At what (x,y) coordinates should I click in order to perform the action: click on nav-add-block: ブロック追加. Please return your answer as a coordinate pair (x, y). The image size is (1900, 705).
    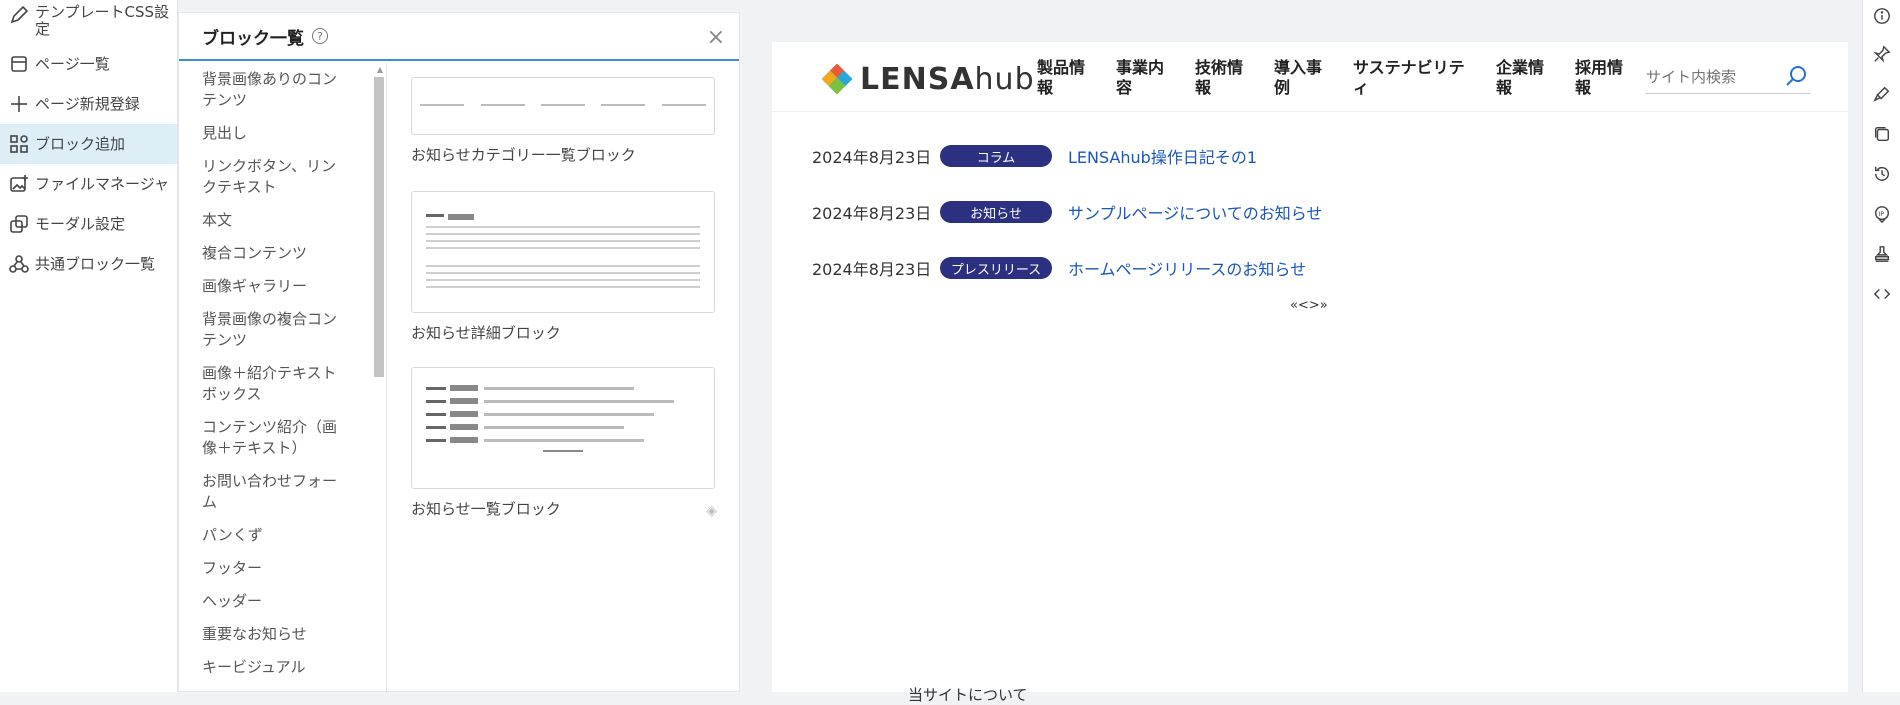
    Looking at the image, I should click on (88, 144).